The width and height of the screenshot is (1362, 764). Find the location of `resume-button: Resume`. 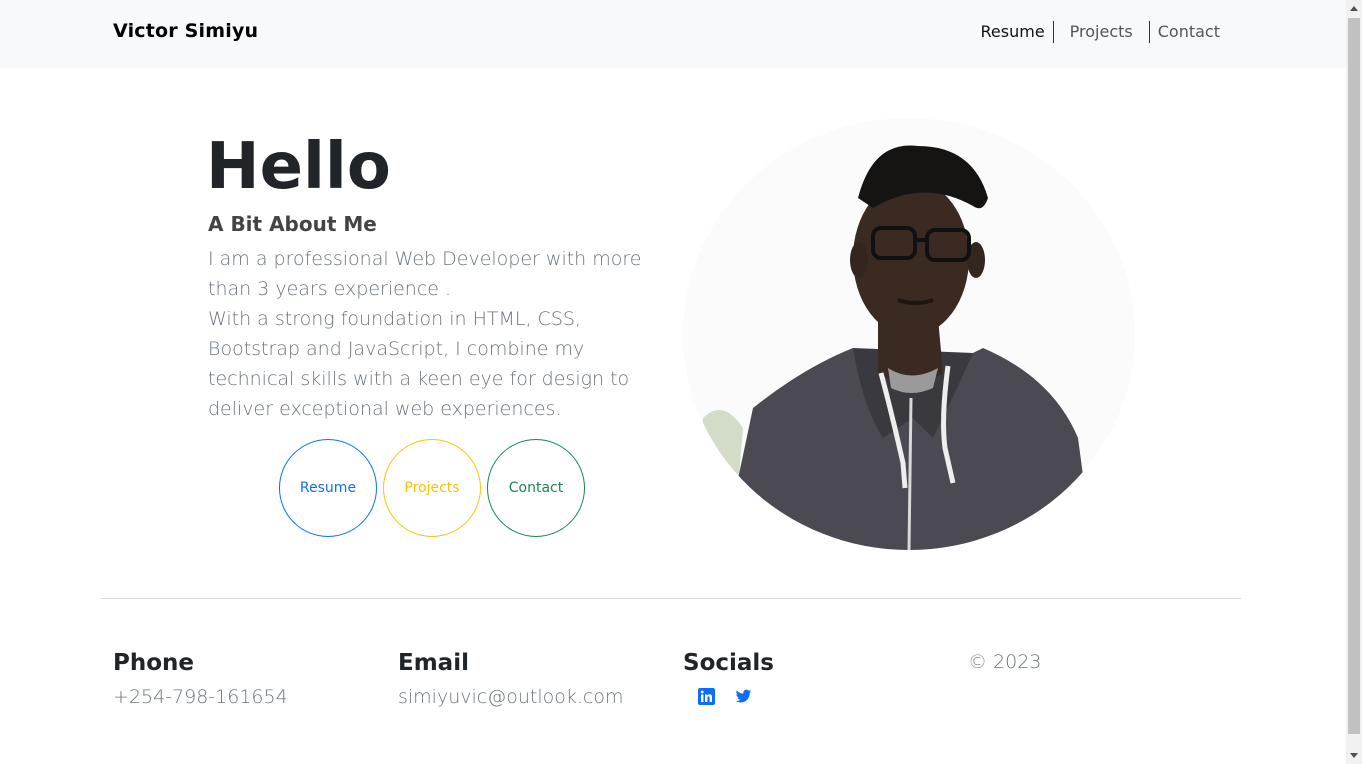

resume-button: Resume is located at coordinates (328, 488).